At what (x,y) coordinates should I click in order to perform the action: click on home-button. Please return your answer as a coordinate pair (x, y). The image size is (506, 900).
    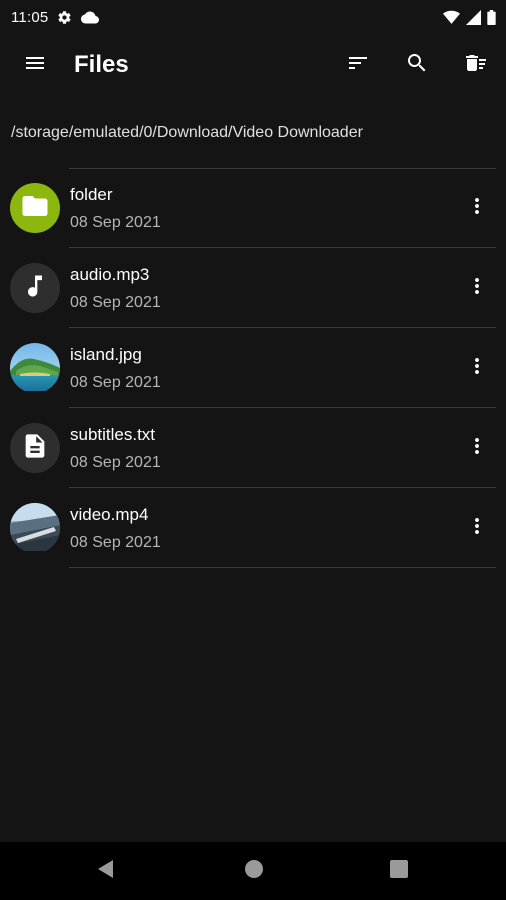
    Looking at the image, I should click on (254, 871).